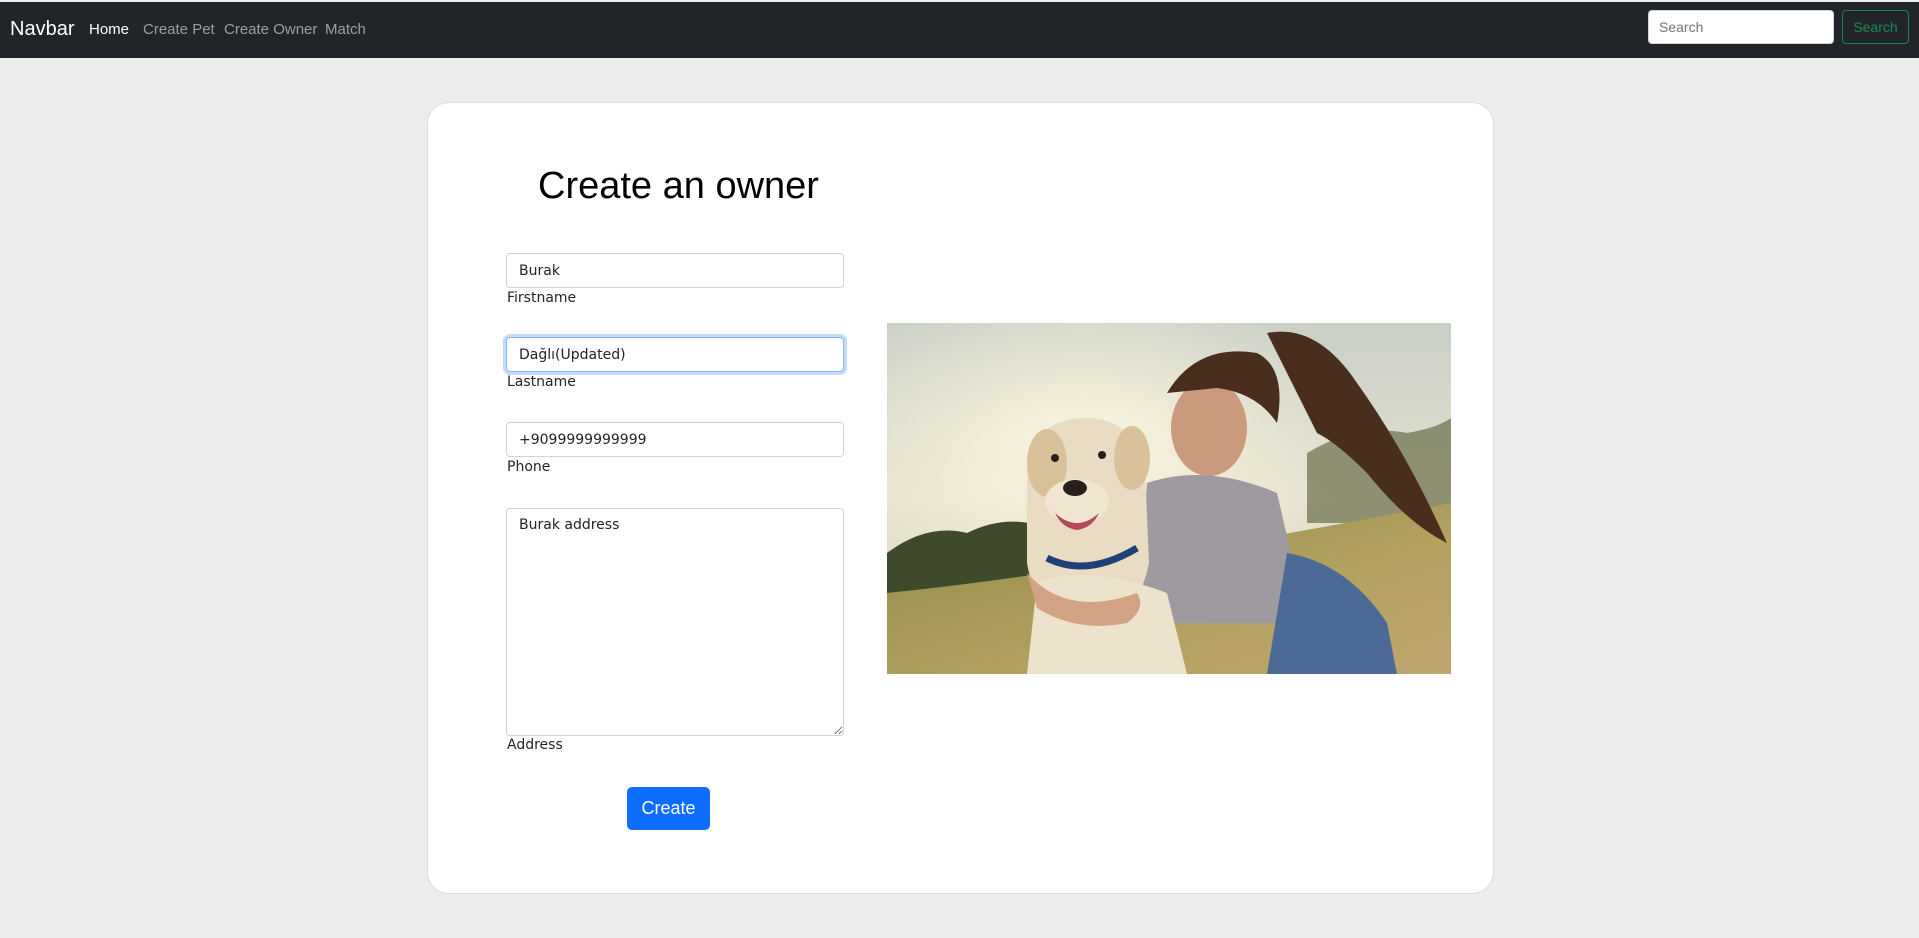  What do you see at coordinates (678, 186) in the screenshot?
I see `page-title: Create an owner` at bounding box center [678, 186].